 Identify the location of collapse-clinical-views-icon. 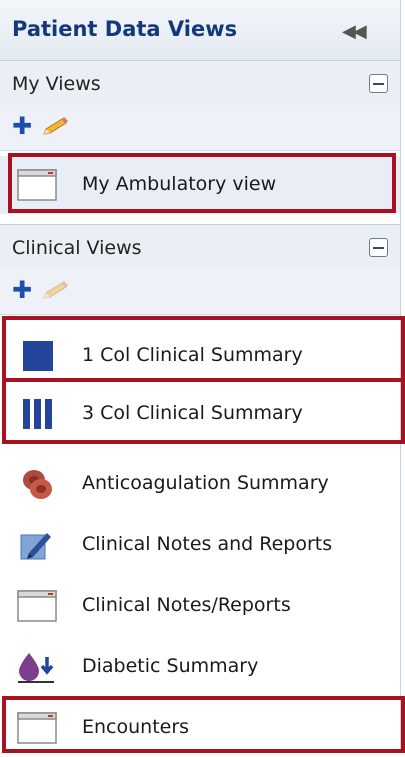
(378, 247).